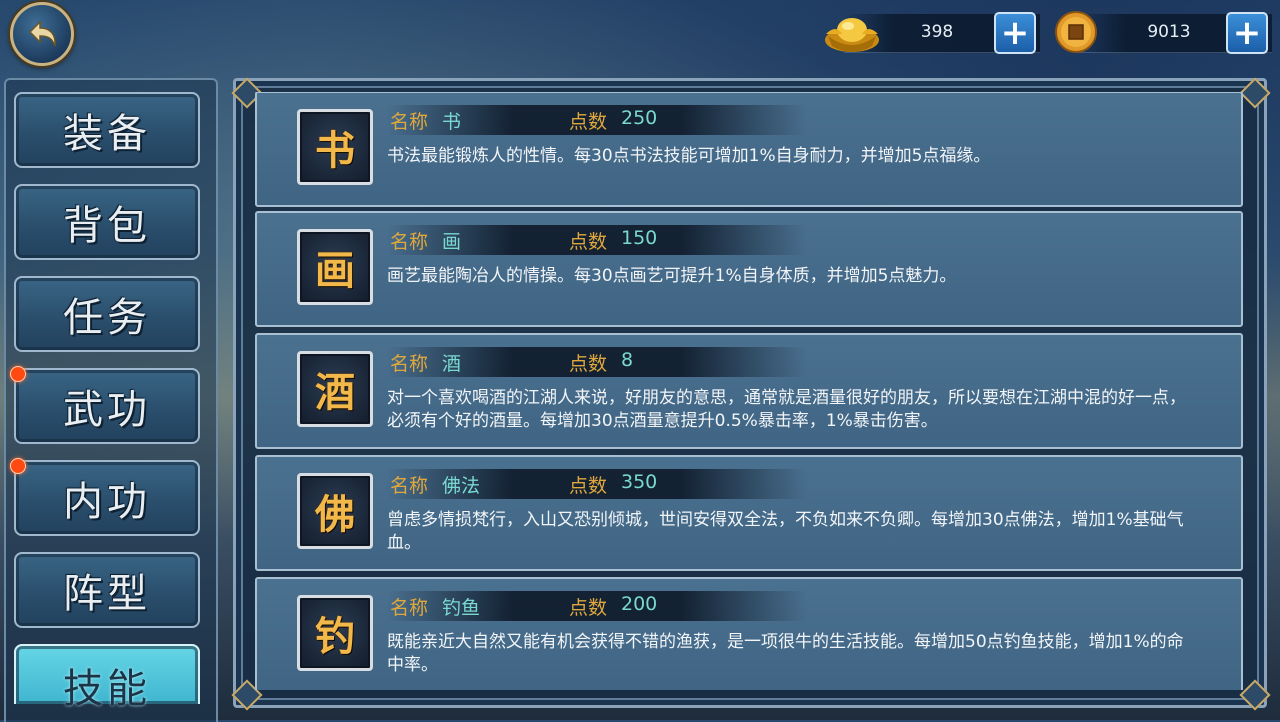  I want to click on gold-currency: 398 +, so click(931, 32).